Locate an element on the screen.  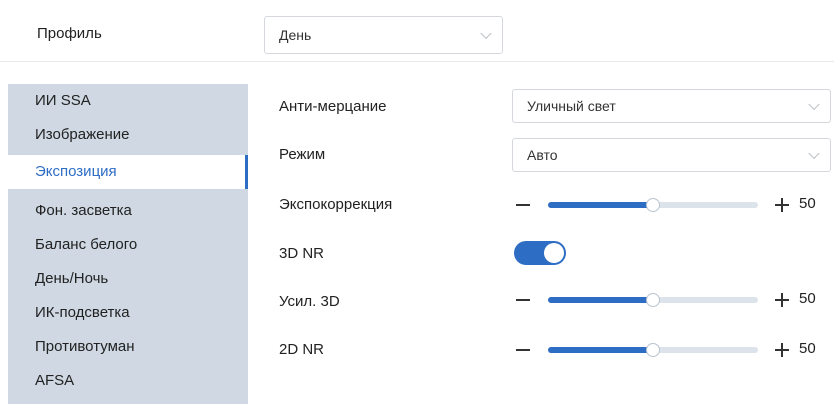
anti-flicker-label: Анти-мерцание is located at coordinates (333, 106).